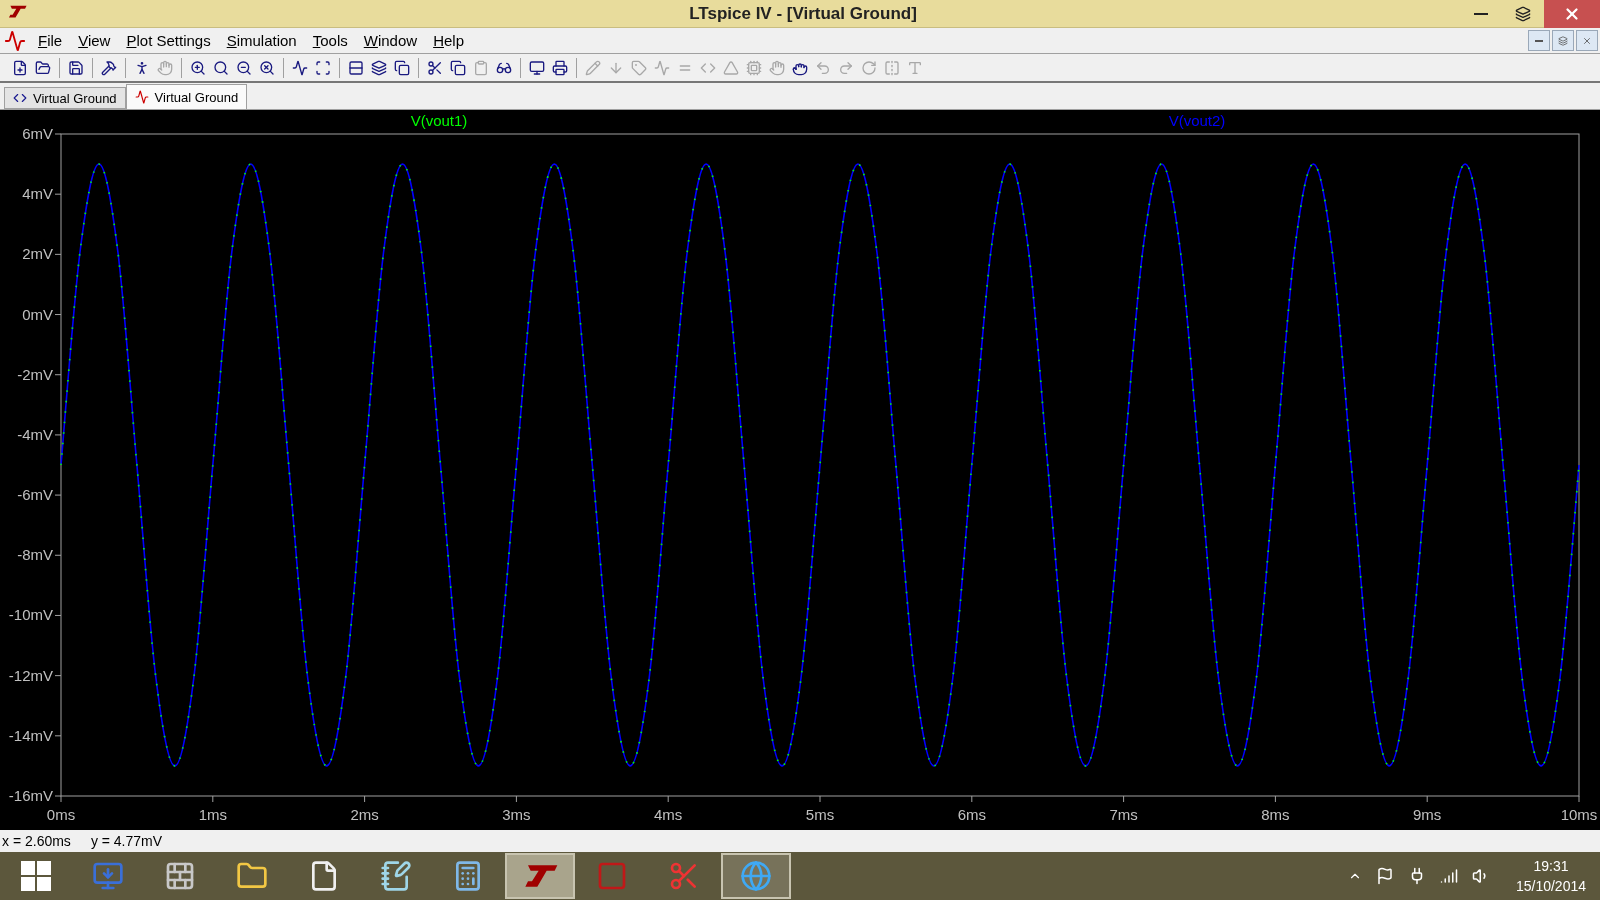 The height and width of the screenshot is (900, 1600). I want to click on hammer-icon, so click(109, 67).